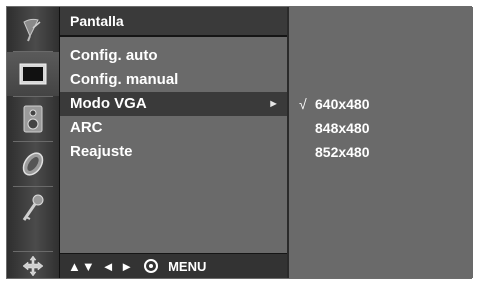 The image size is (479, 285). I want to click on submenu-item-label: 848x480, so click(342, 128).